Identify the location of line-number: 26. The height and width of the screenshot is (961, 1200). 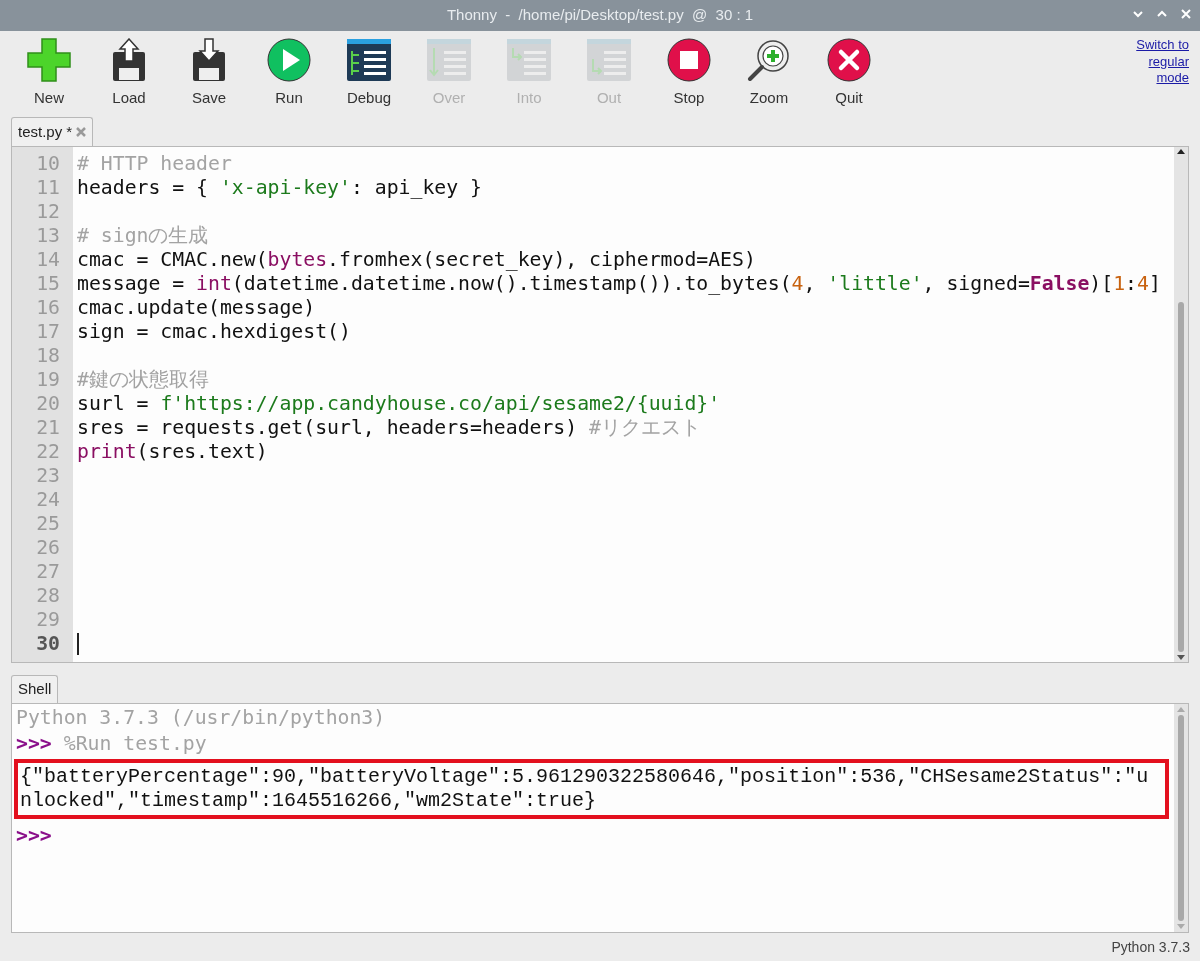
(48, 548).